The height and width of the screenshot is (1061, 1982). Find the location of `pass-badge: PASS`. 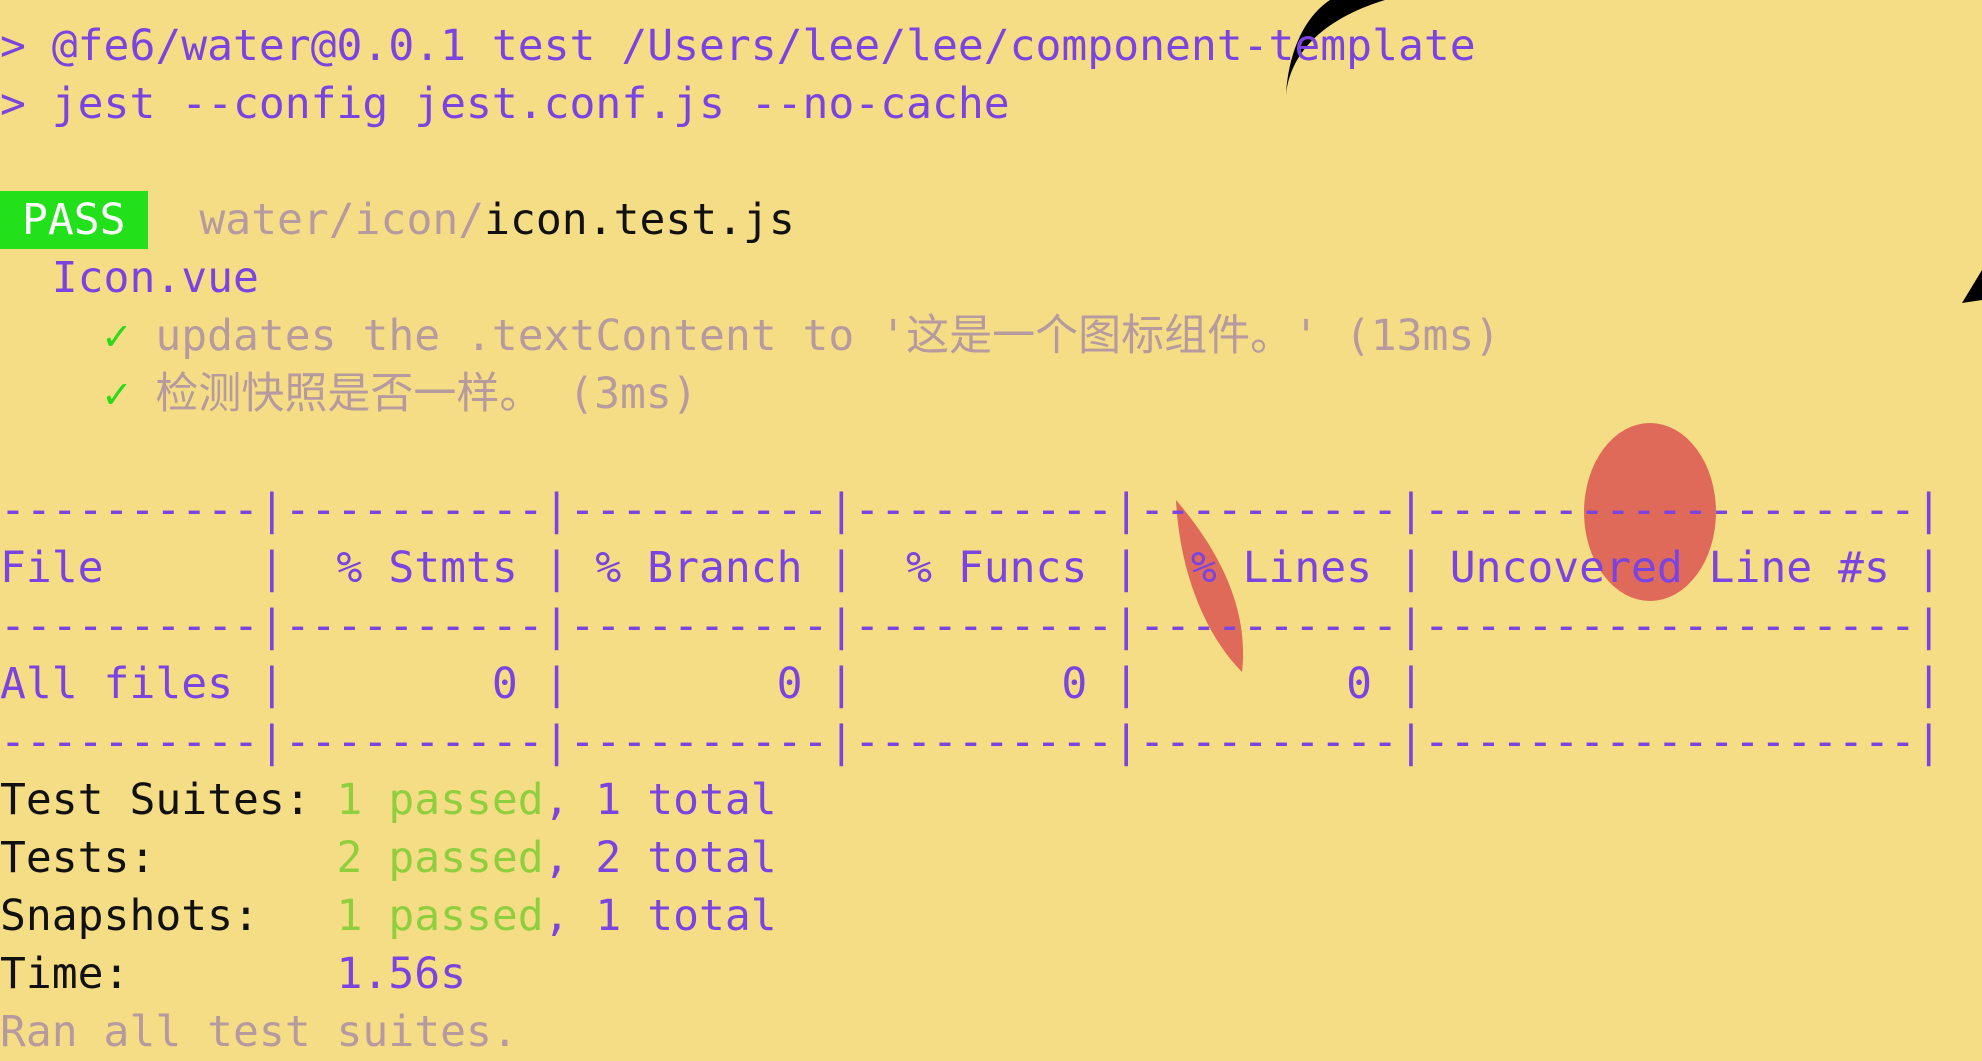

pass-badge: PASS is located at coordinates (74, 220).